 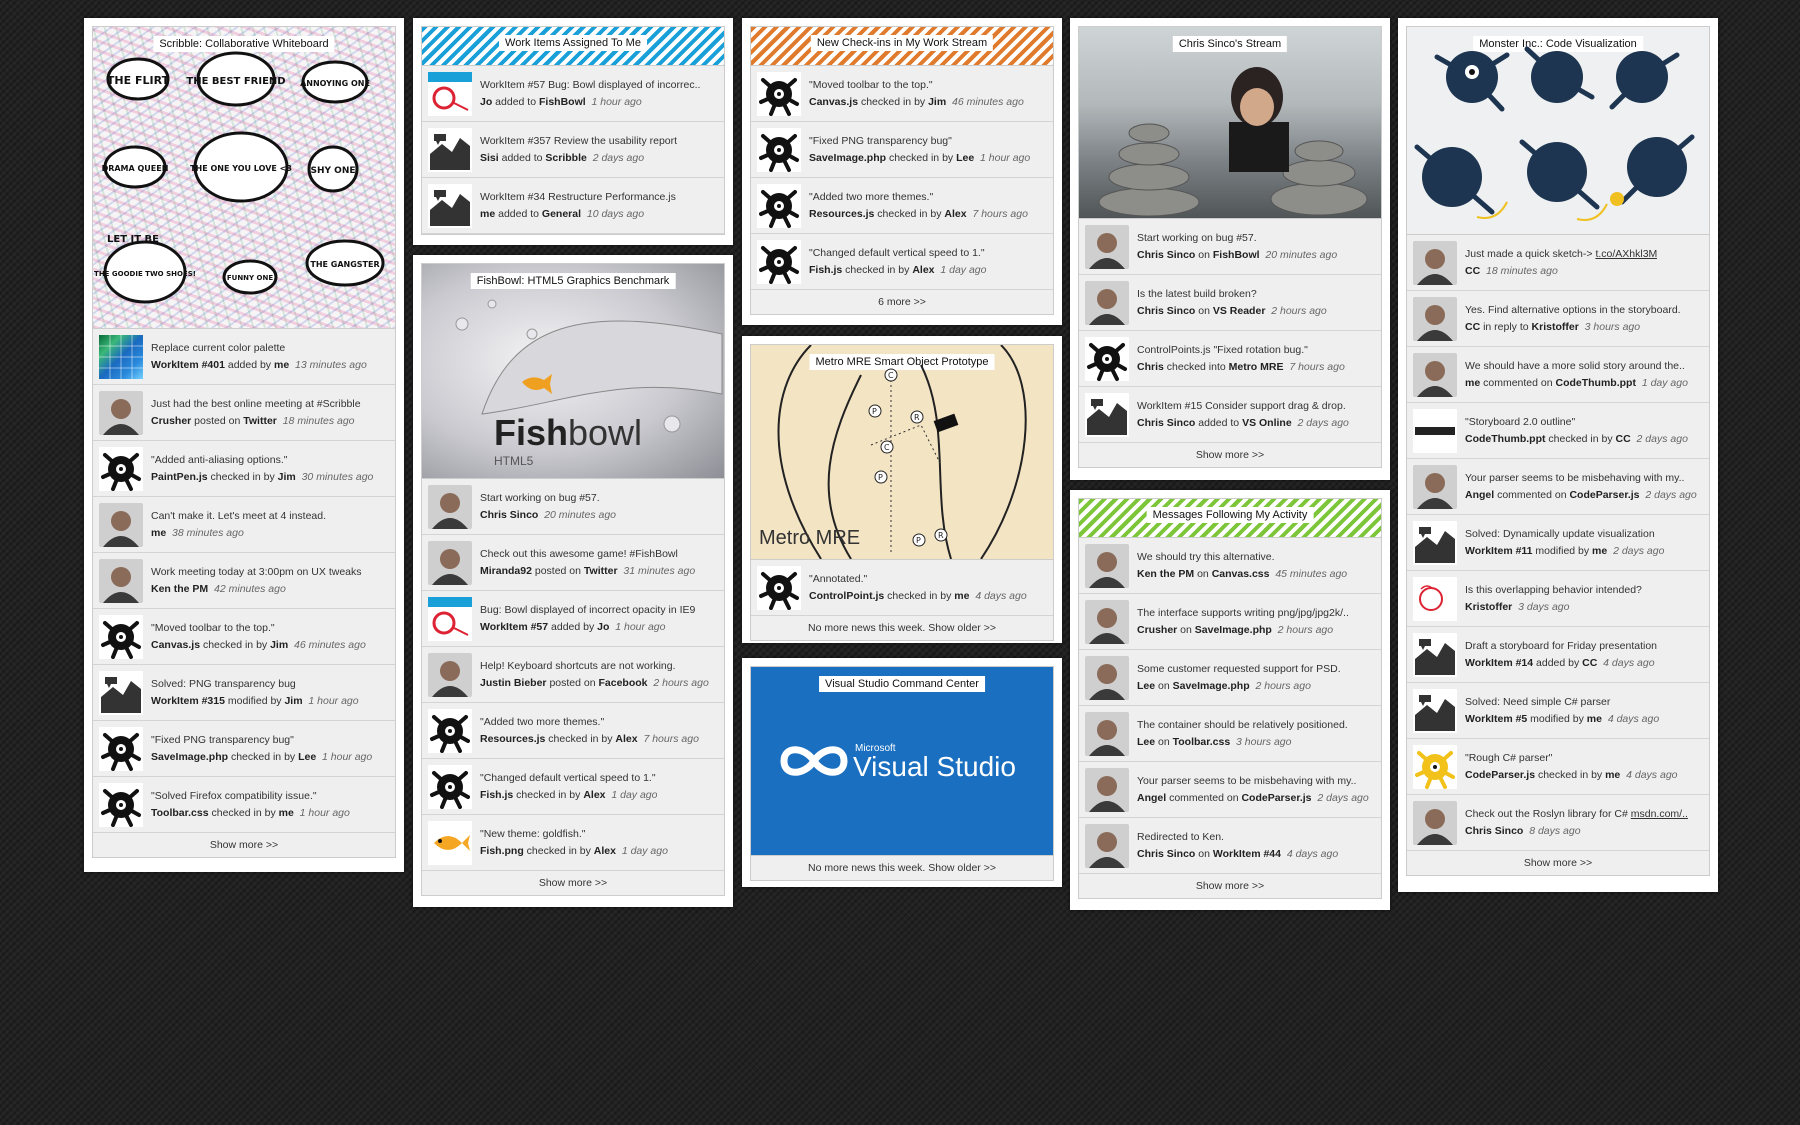 I want to click on feed-item-source: Fish.js, so click(x=496, y=795).